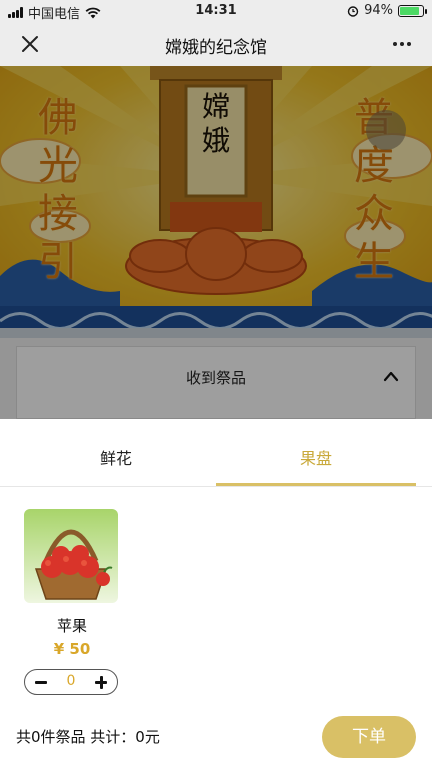 The width and height of the screenshot is (432, 768). What do you see at coordinates (72, 649) in the screenshot?
I see `product-price: ¥ 50` at bounding box center [72, 649].